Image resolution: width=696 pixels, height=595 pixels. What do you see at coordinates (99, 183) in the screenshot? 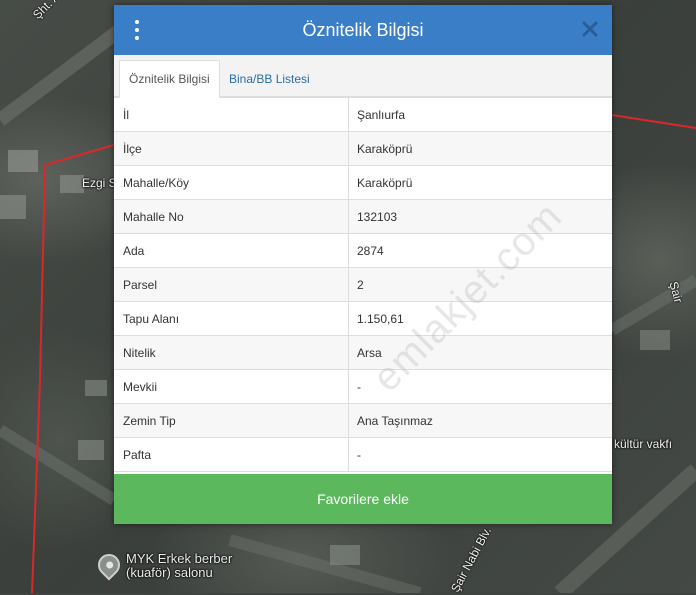
I see `street-label: Ezgi S` at bounding box center [99, 183].